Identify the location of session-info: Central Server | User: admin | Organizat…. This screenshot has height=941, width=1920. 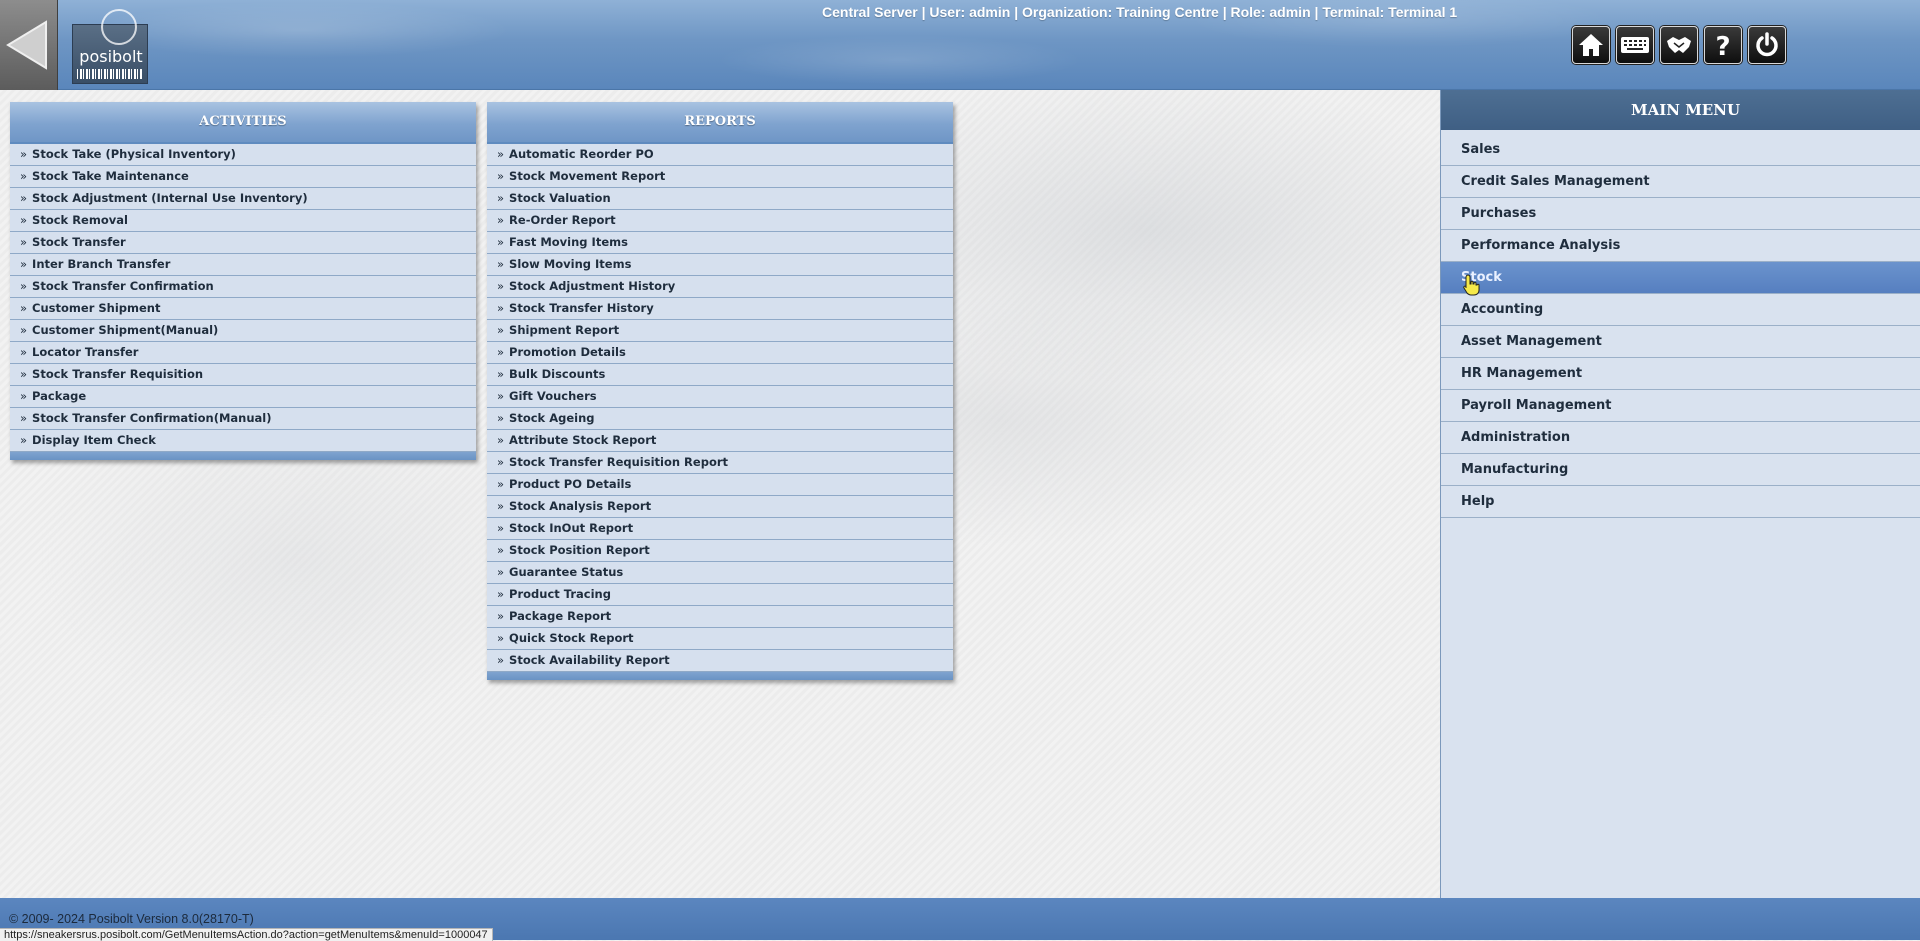
(1140, 12).